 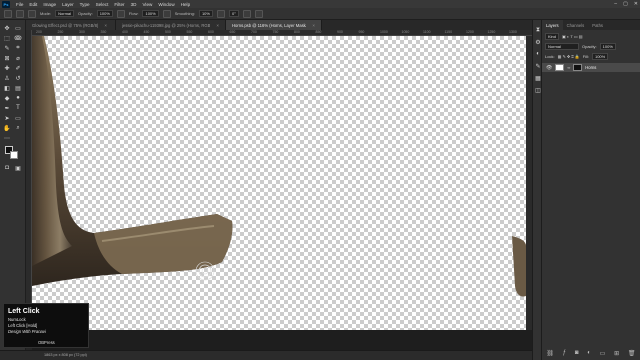 I want to click on color-panel-icon: ▦, so click(x=538, y=78).